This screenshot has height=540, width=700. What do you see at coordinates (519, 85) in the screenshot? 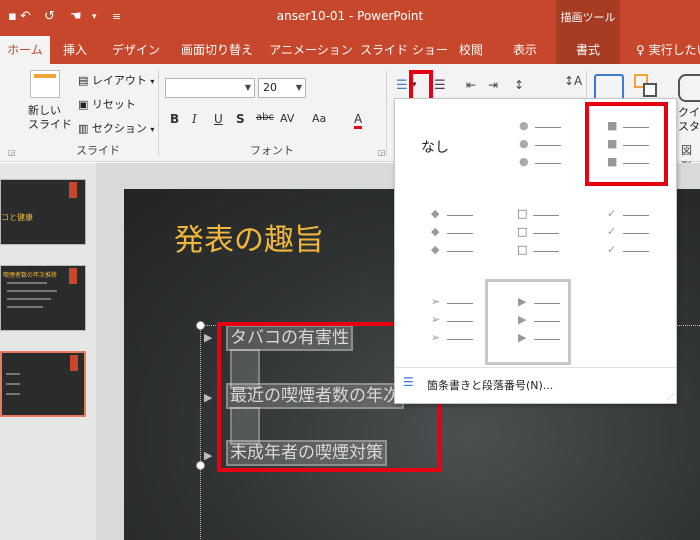
I see `line-spacing-button: ↕` at bounding box center [519, 85].